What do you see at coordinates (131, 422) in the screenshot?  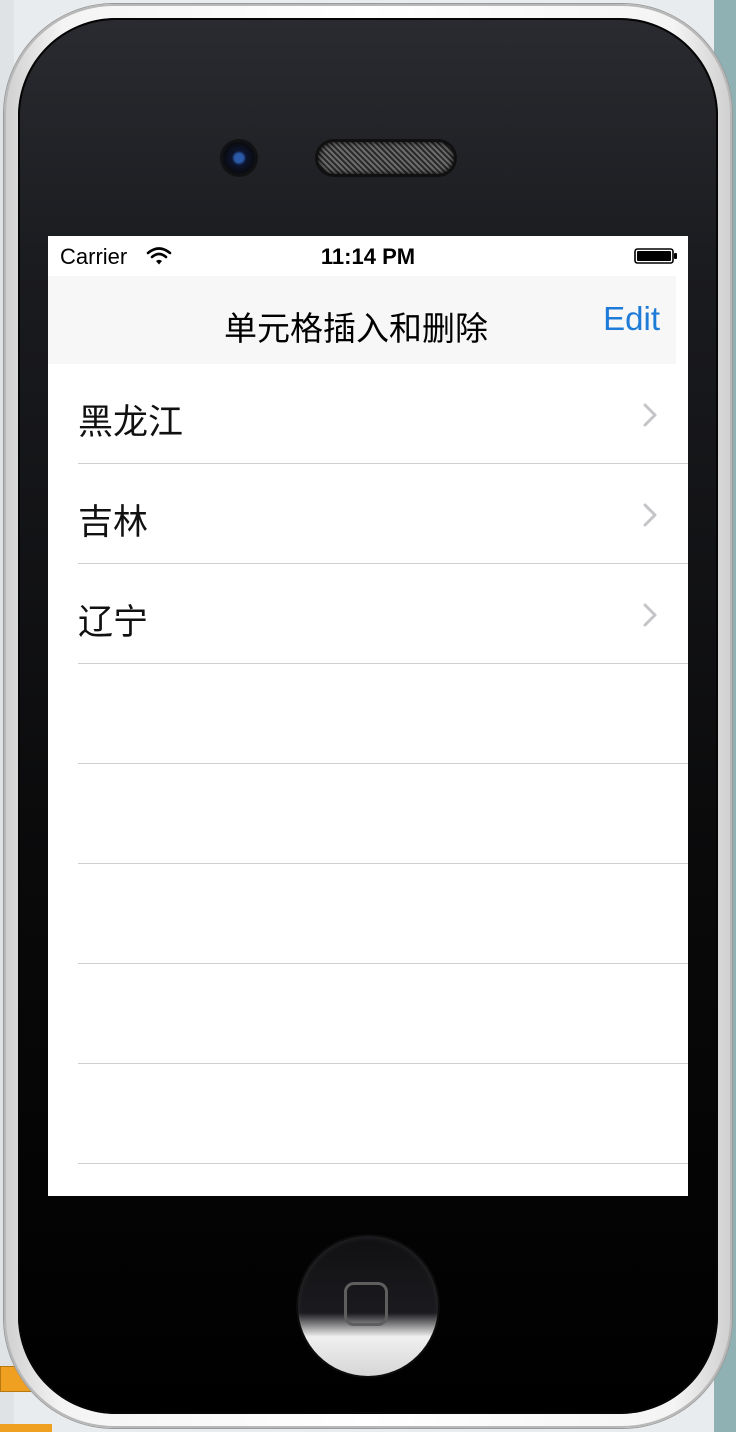 I see `cell-label: 黑龙江` at bounding box center [131, 422].